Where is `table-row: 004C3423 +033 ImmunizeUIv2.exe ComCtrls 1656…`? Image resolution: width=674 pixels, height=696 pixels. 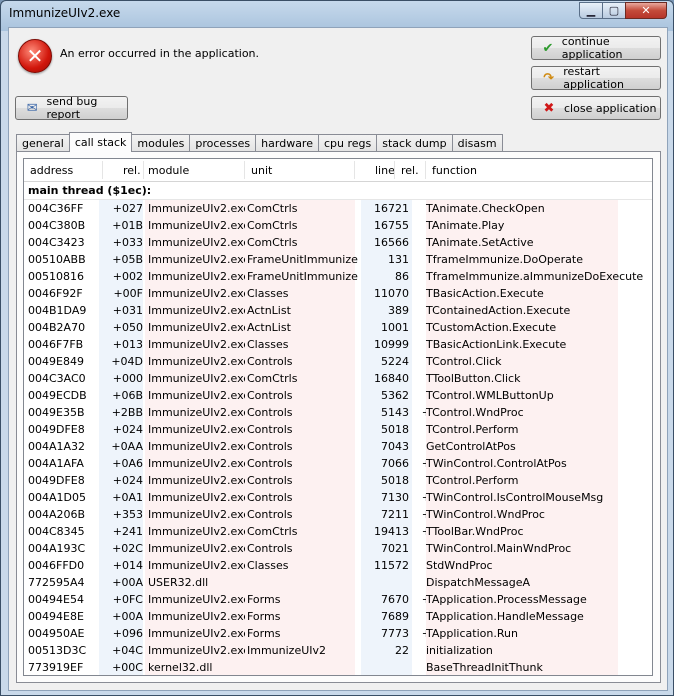
table-row: 004C3423 +033 ImmunizeUIv2.exe ComCtrls 1656… is located at coordinates (338, 242).